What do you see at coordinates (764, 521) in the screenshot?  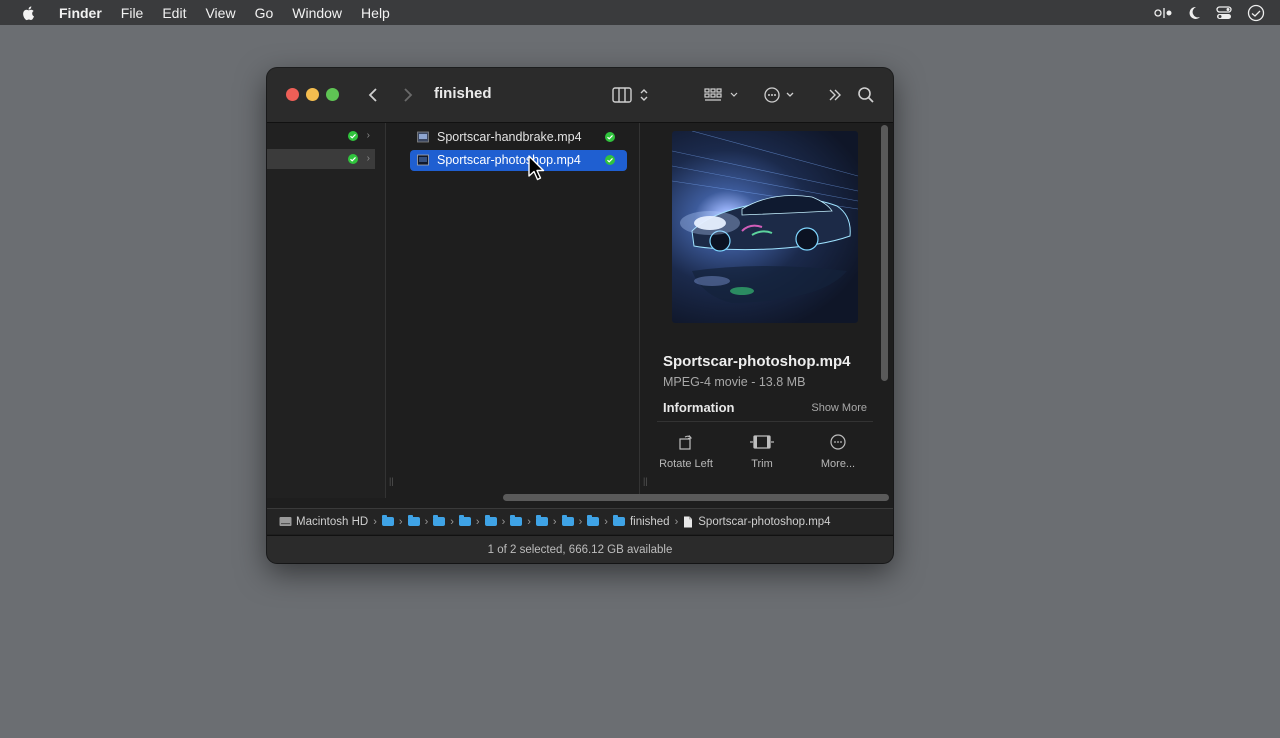 I see `path-file-label: Sportscar-photoshop.mp4` at bounding box center [764, 521].